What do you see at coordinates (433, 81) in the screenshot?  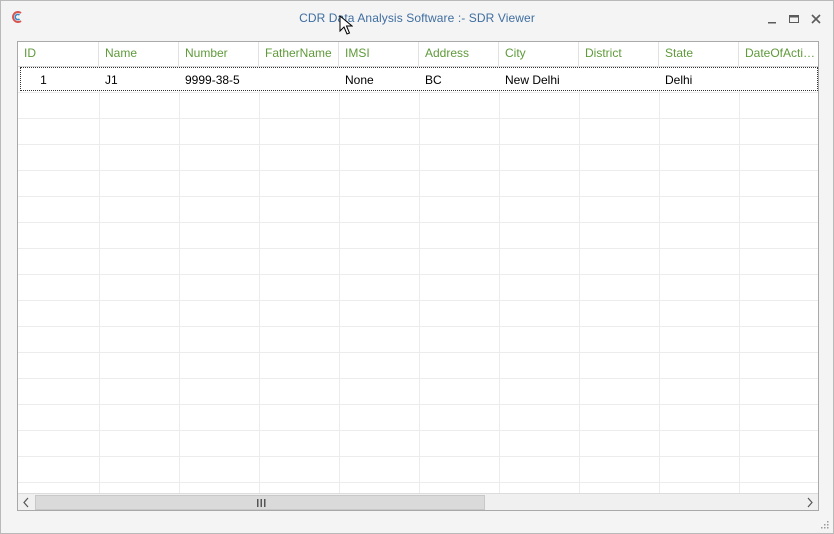 I see `cell-address: BC` at bounding box center [433, 81].